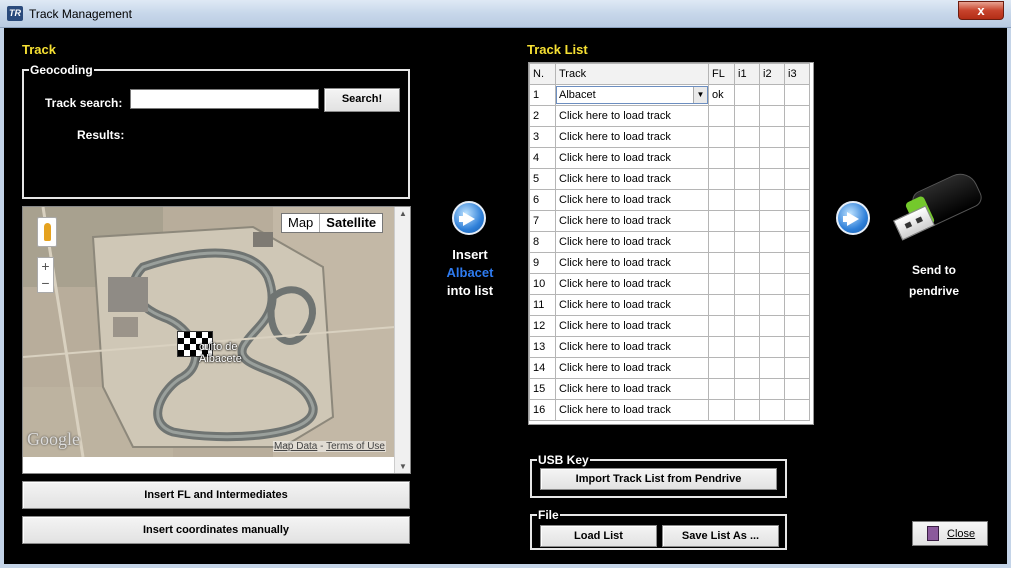  Describe the element at coordinates (15, 13) in the screenshot. I see `app-icon: TR` at that location.